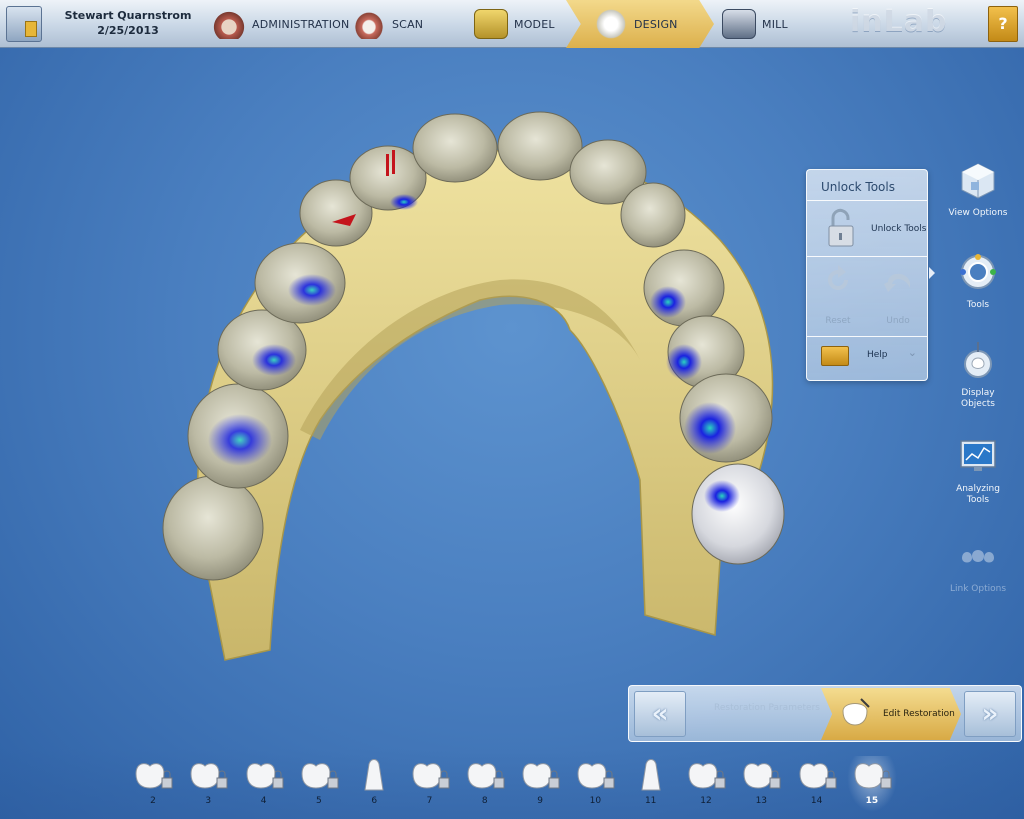 Image resolution: width=1024 pixels, height=819 pixels. I want to click on help-book-icon: ?, so click(1003, 24).